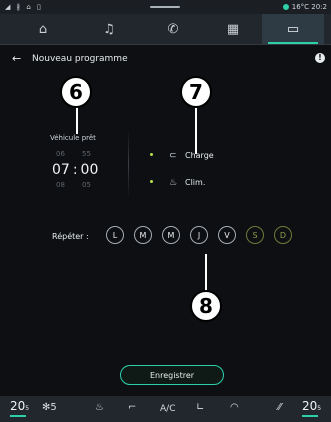 The image size is (331, 422). Describe the element at coordinates (73, 138) in the screenshot. I see `vehicle-ready-label: Véhicule prêt` at that location.